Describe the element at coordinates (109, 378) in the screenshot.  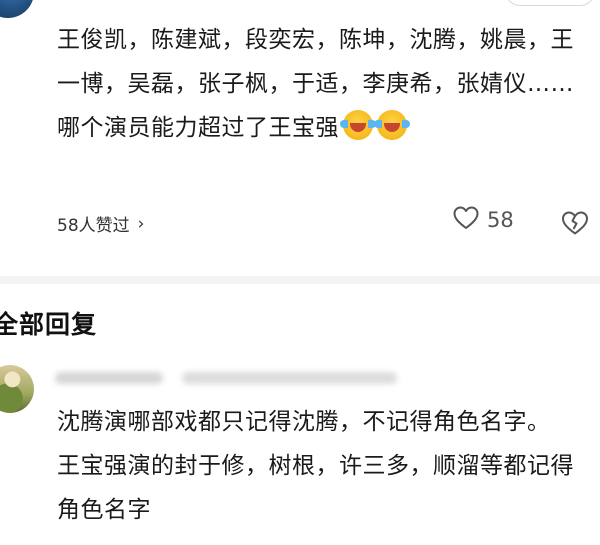
I see `reply-username-redacted` at that location.